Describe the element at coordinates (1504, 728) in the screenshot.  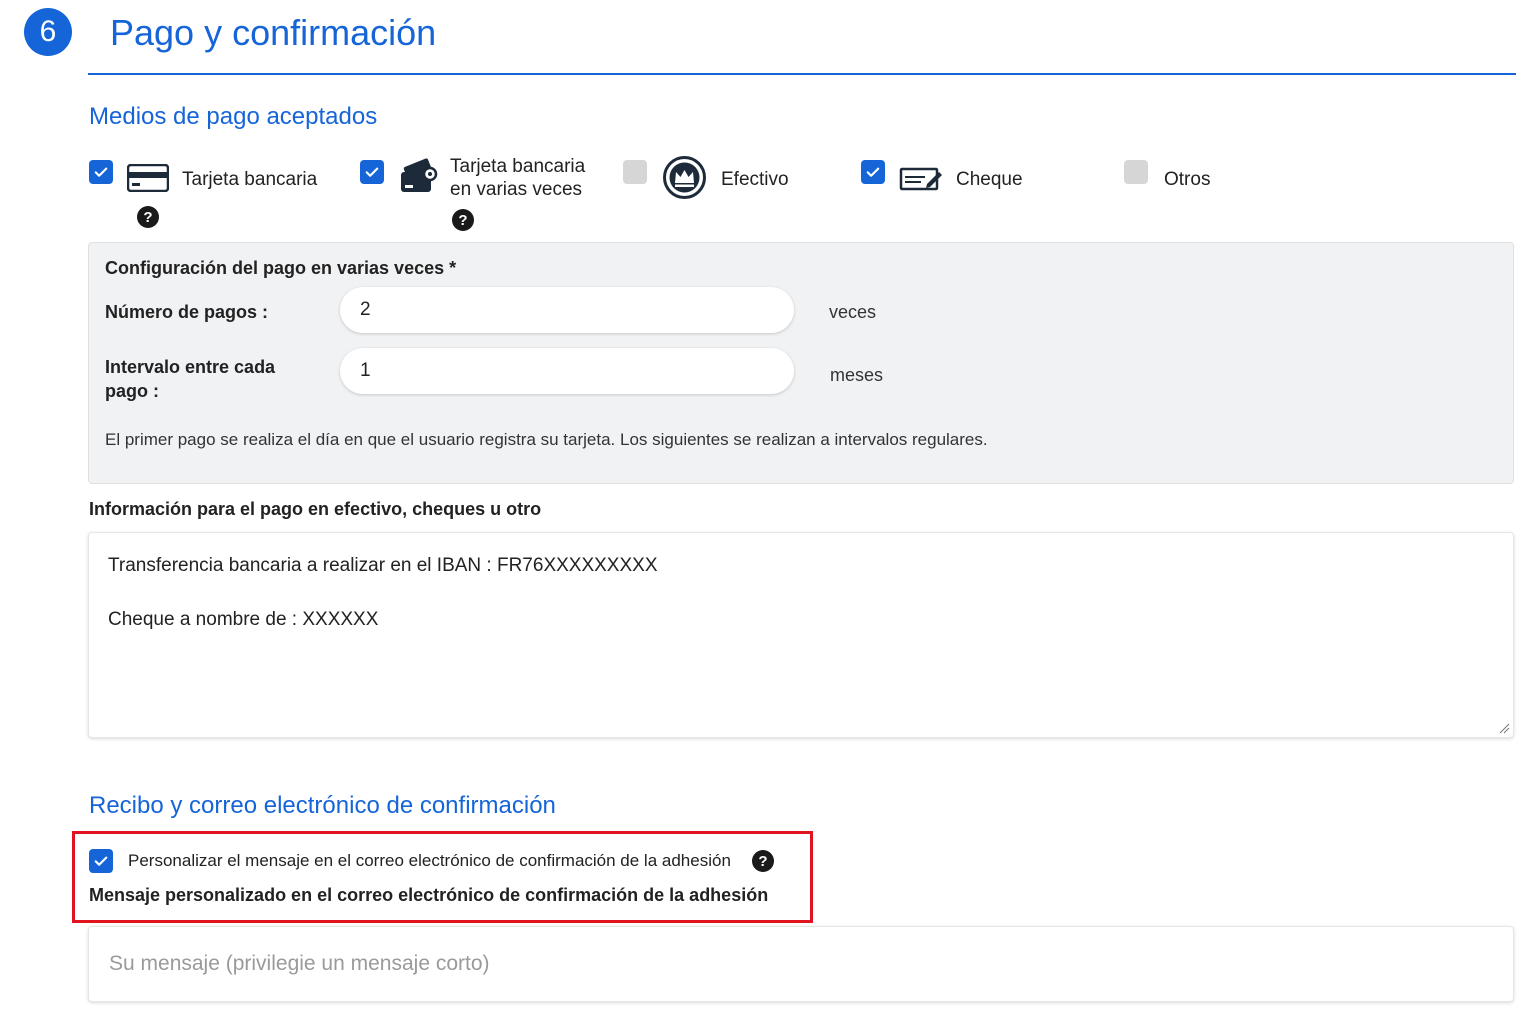
I see `resize-handle-icon` at that location.